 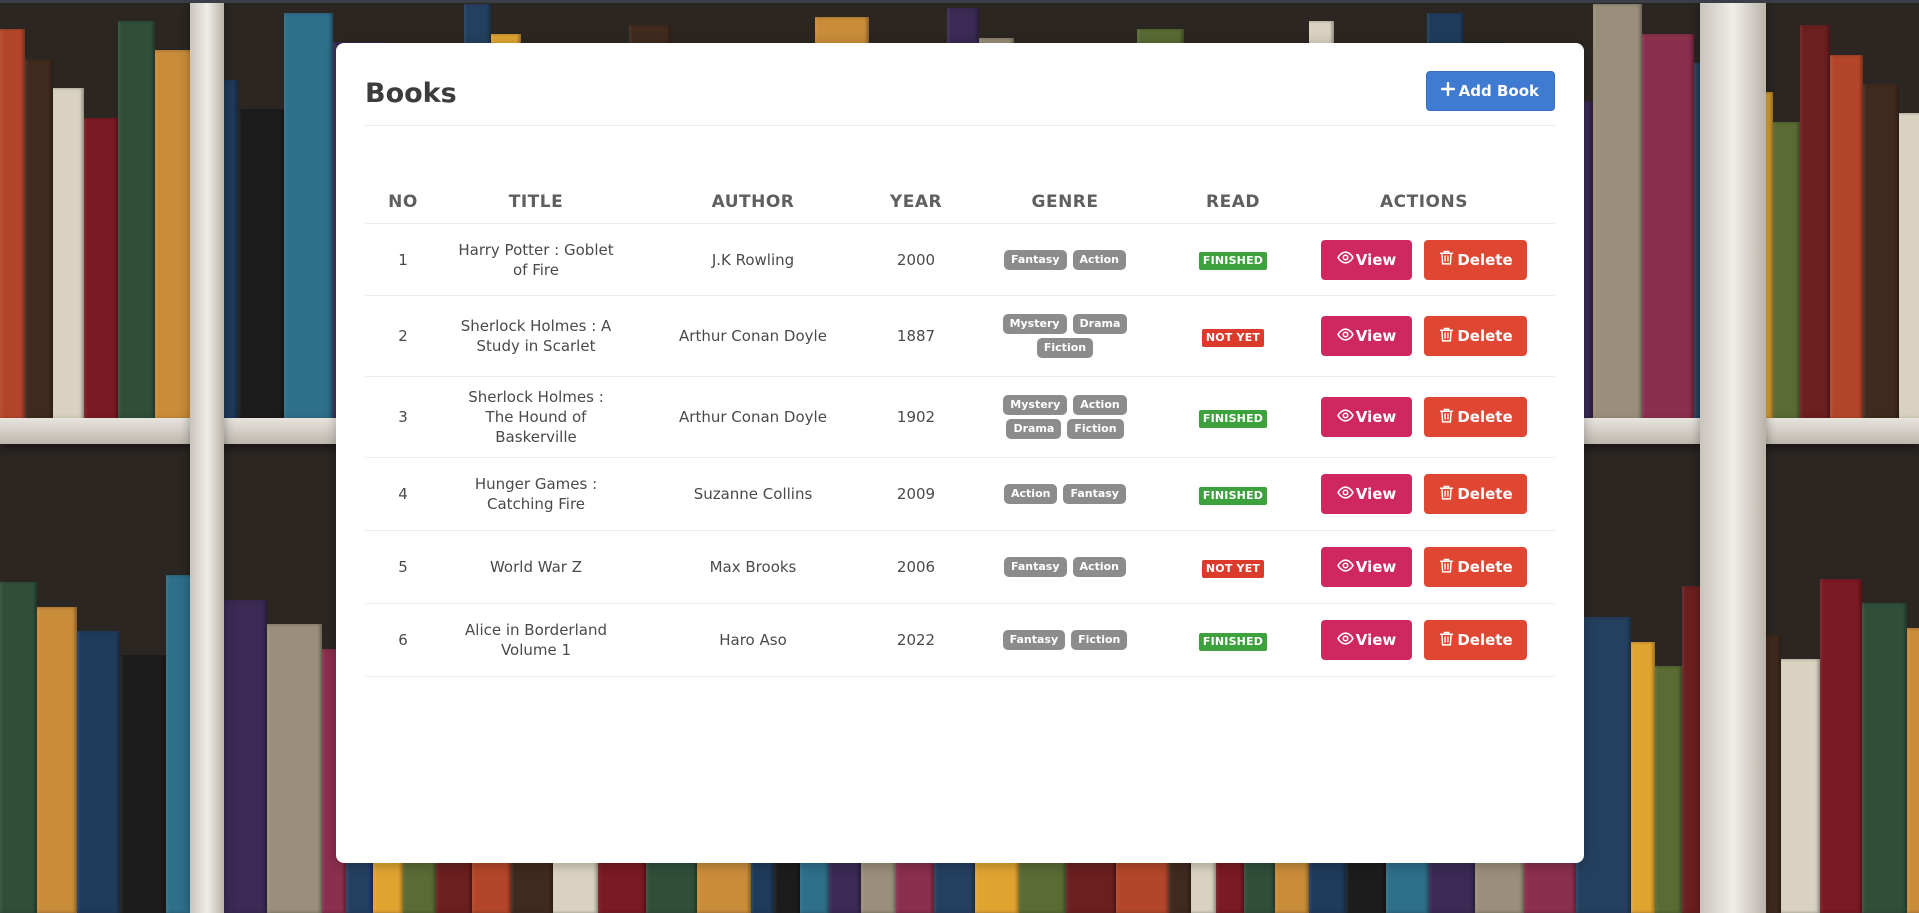 What do you see at coordinates (536, 494) in the screenshot?
I see `book-title: Hunger Games : Catching Fire` at bounding box center [536, 494].